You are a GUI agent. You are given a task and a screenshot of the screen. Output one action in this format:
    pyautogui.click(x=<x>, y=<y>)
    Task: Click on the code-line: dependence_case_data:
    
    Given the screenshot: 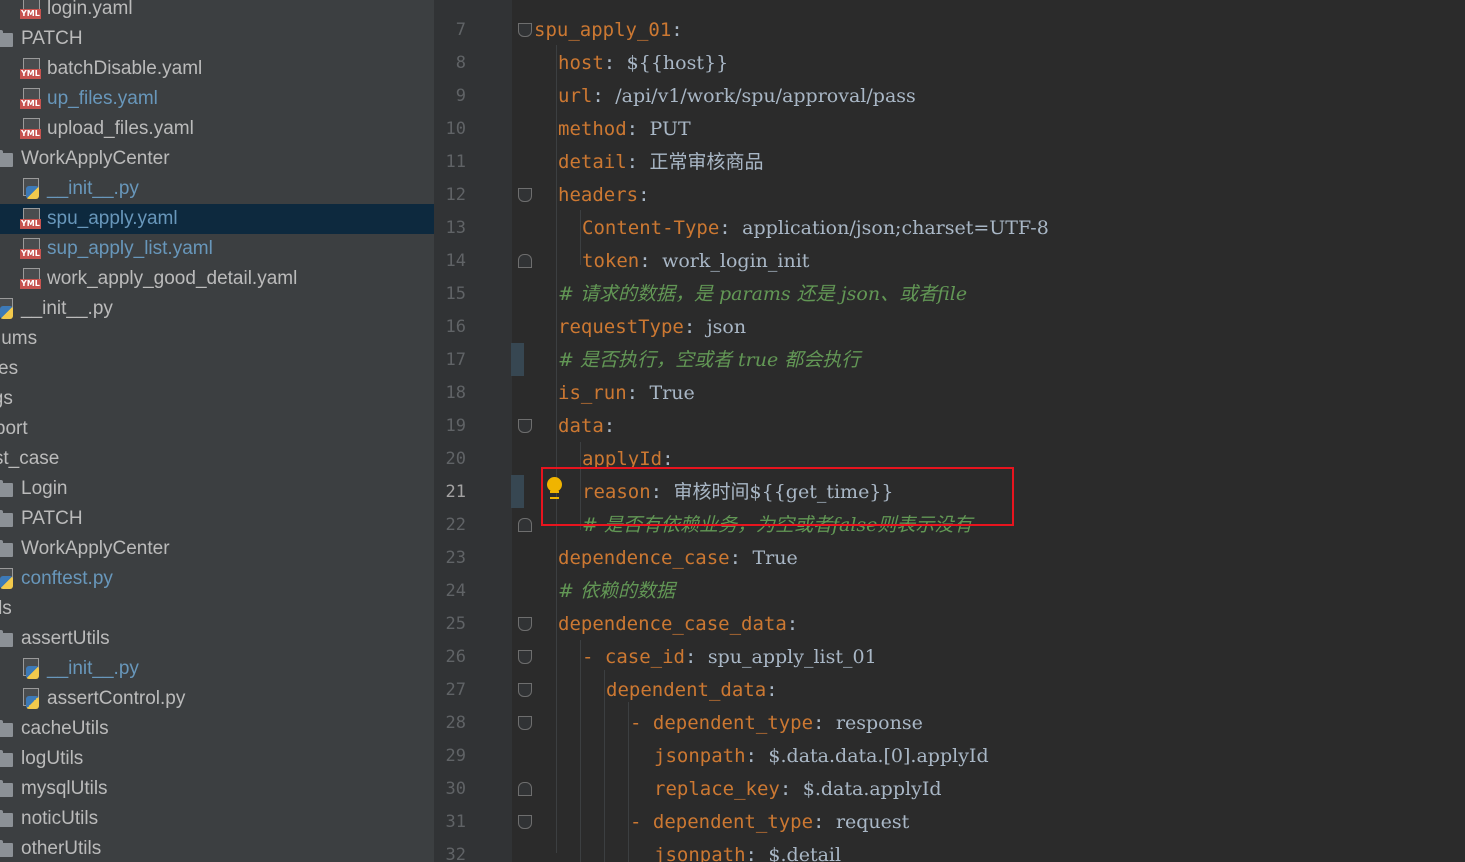 What is the action you would take?
    pyautogui.click(x=678, y=624)
    